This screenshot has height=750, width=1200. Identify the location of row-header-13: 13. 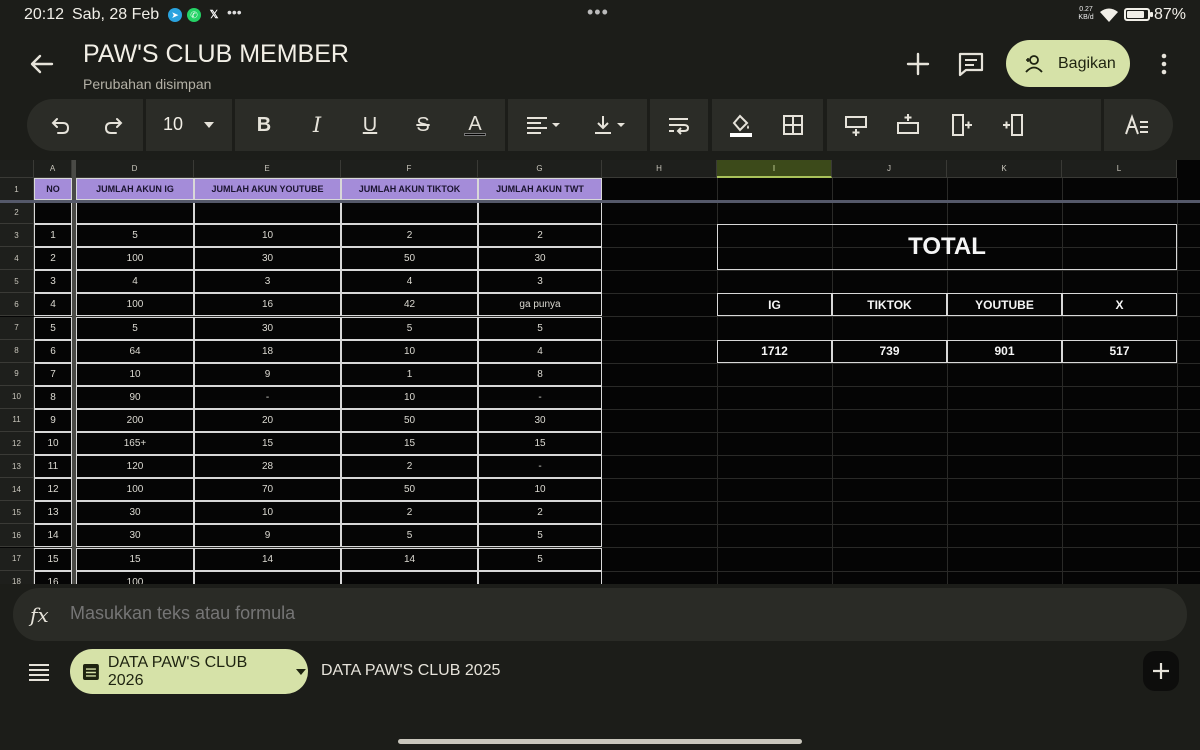
(17, 467).